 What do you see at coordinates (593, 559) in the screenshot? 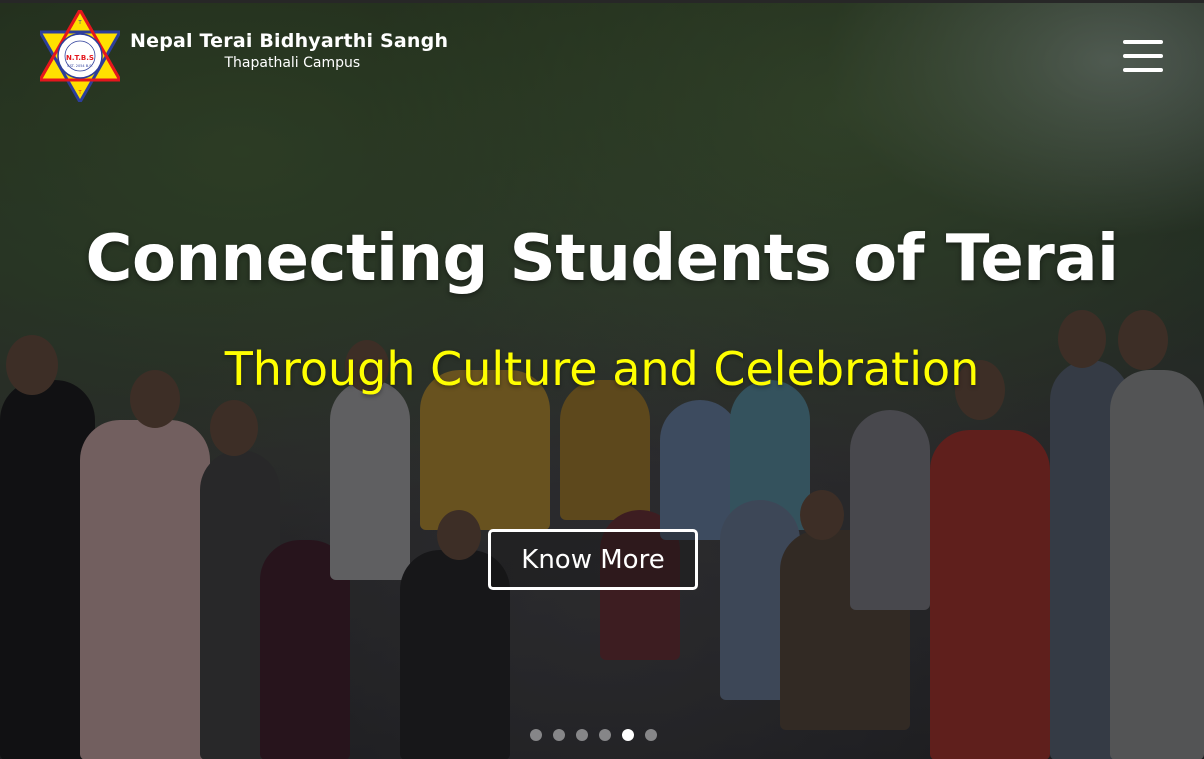
I see `know-more-button: Know More` at bounding box center [593, 559].